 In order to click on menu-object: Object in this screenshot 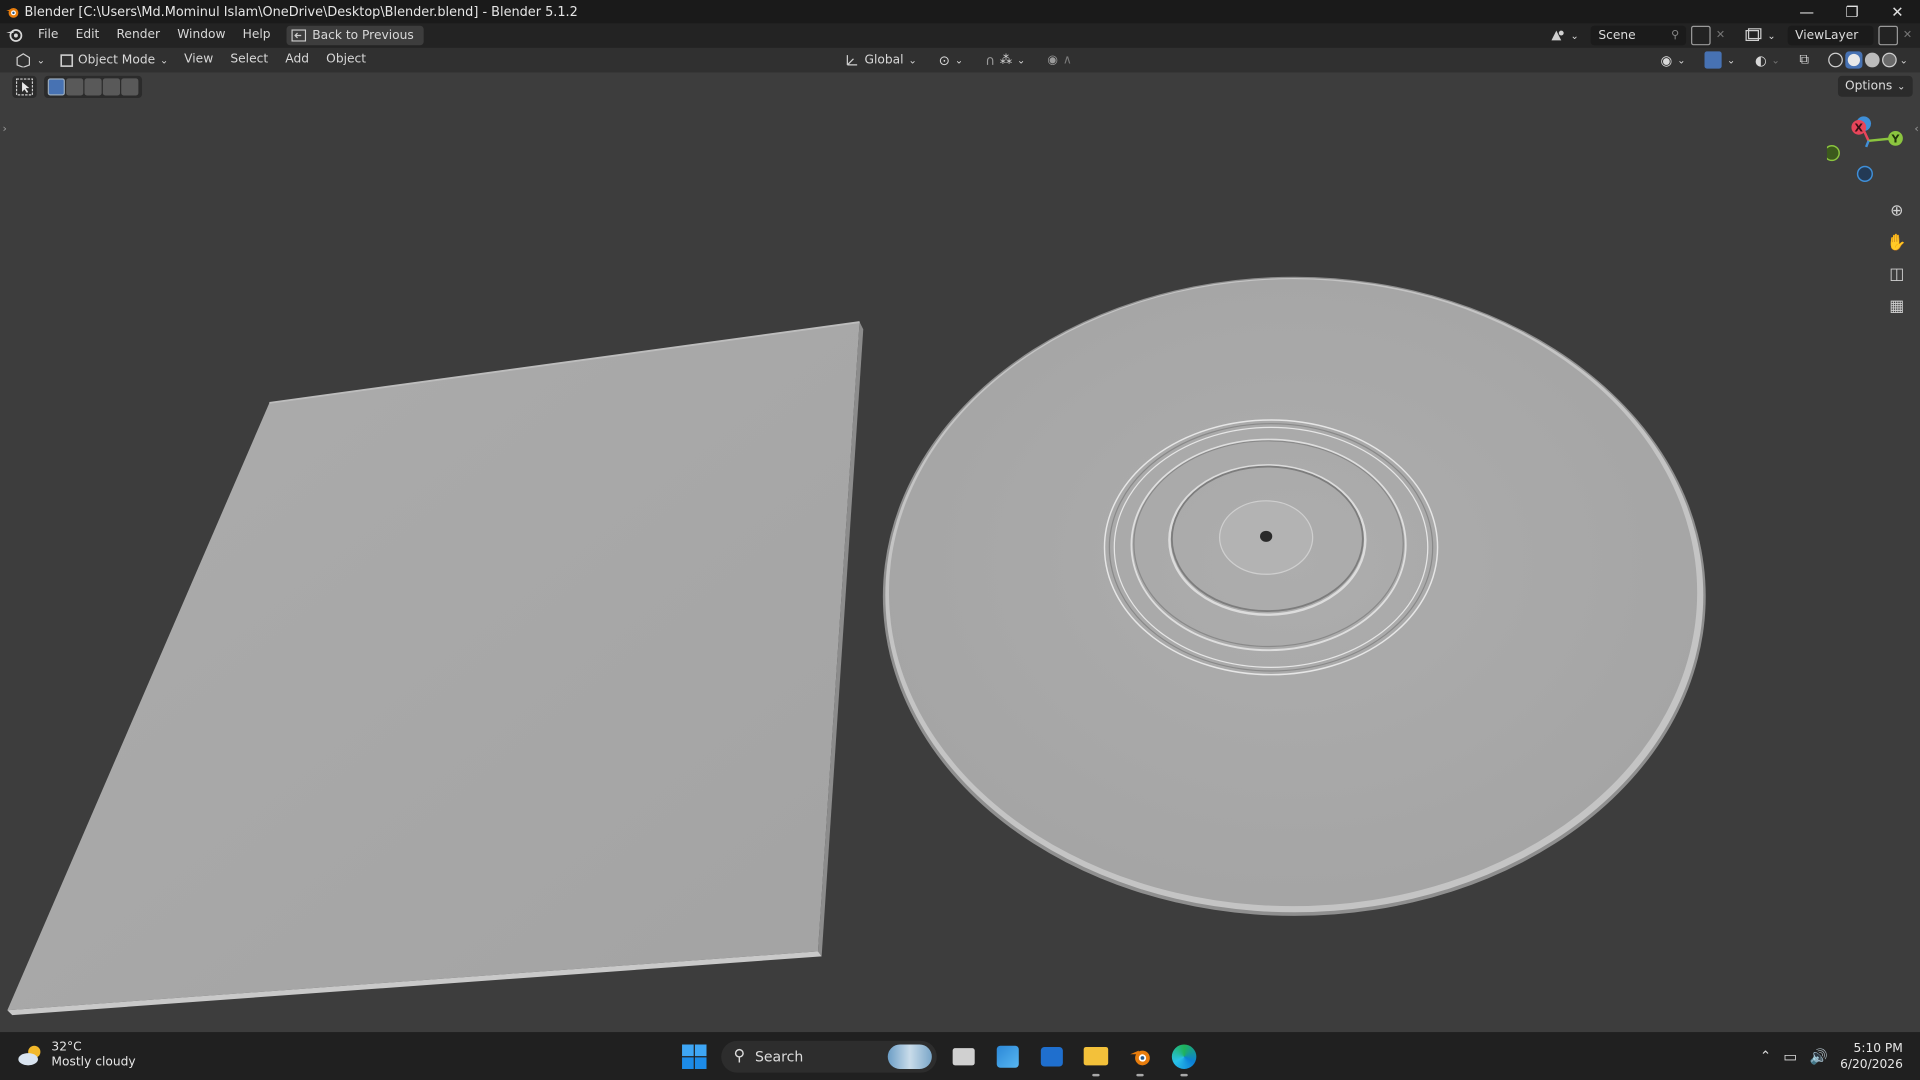, I will do `click(346, 60)`.